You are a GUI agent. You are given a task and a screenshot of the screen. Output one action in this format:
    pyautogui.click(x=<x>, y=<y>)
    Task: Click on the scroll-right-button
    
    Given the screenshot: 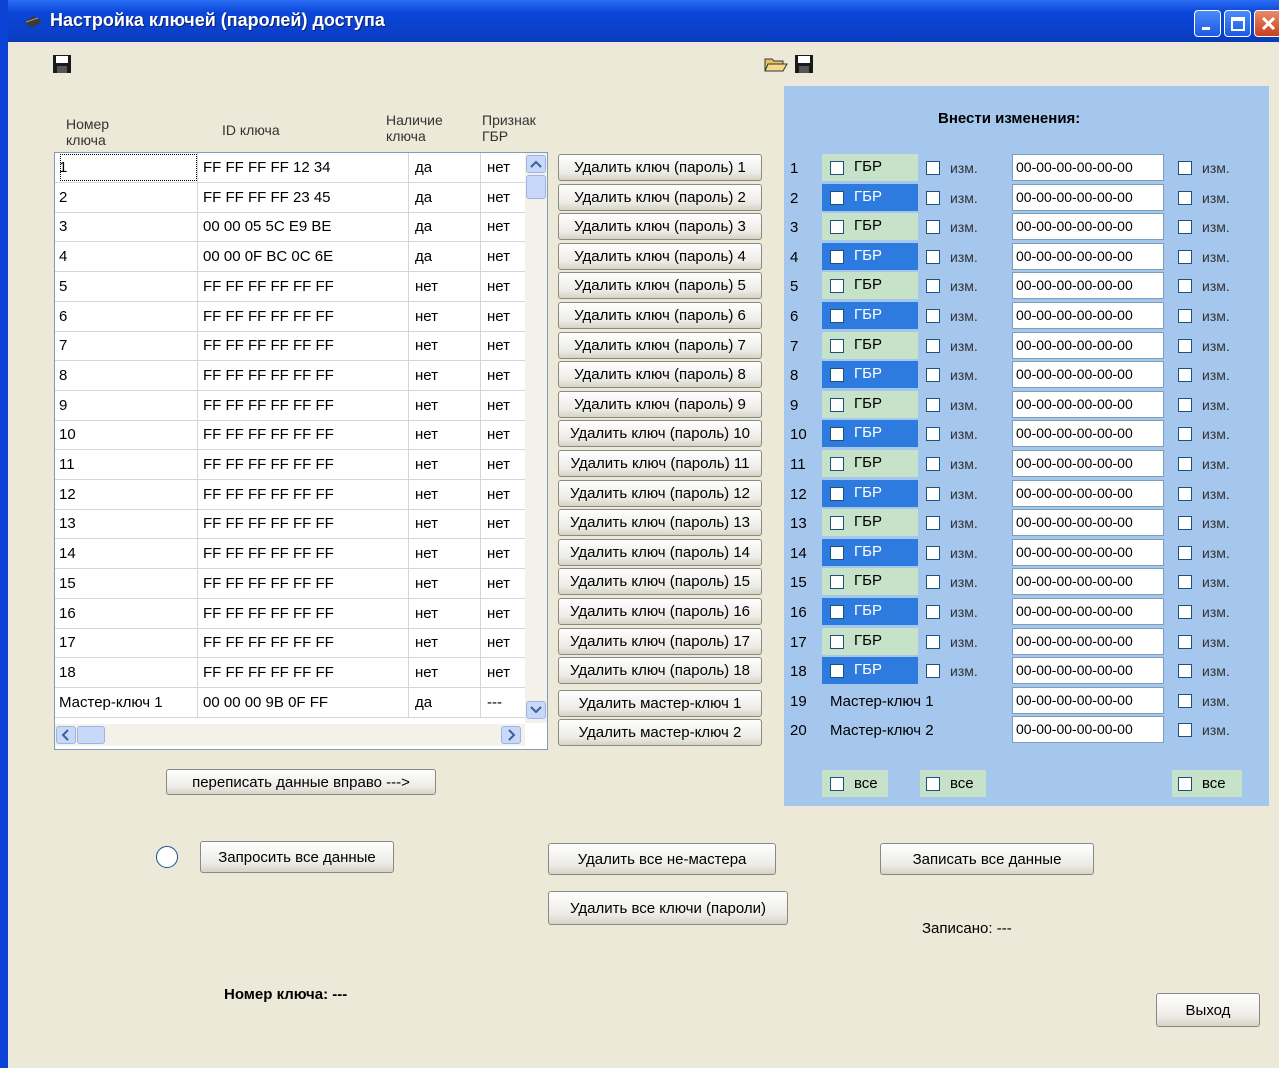 What is the action you would take?
    pyautogui.click(x=511, y=735)
    